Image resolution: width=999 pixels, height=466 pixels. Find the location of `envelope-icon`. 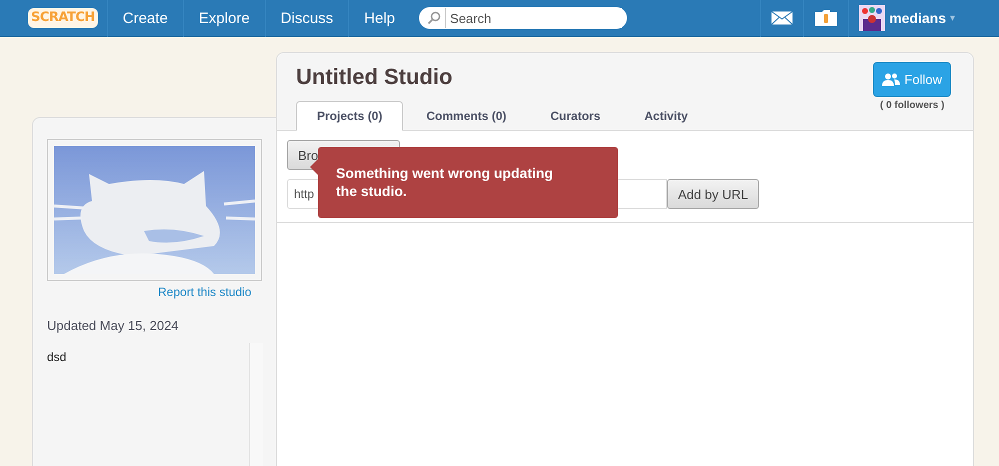

envelope-icon is located at coordinates (782, 18).